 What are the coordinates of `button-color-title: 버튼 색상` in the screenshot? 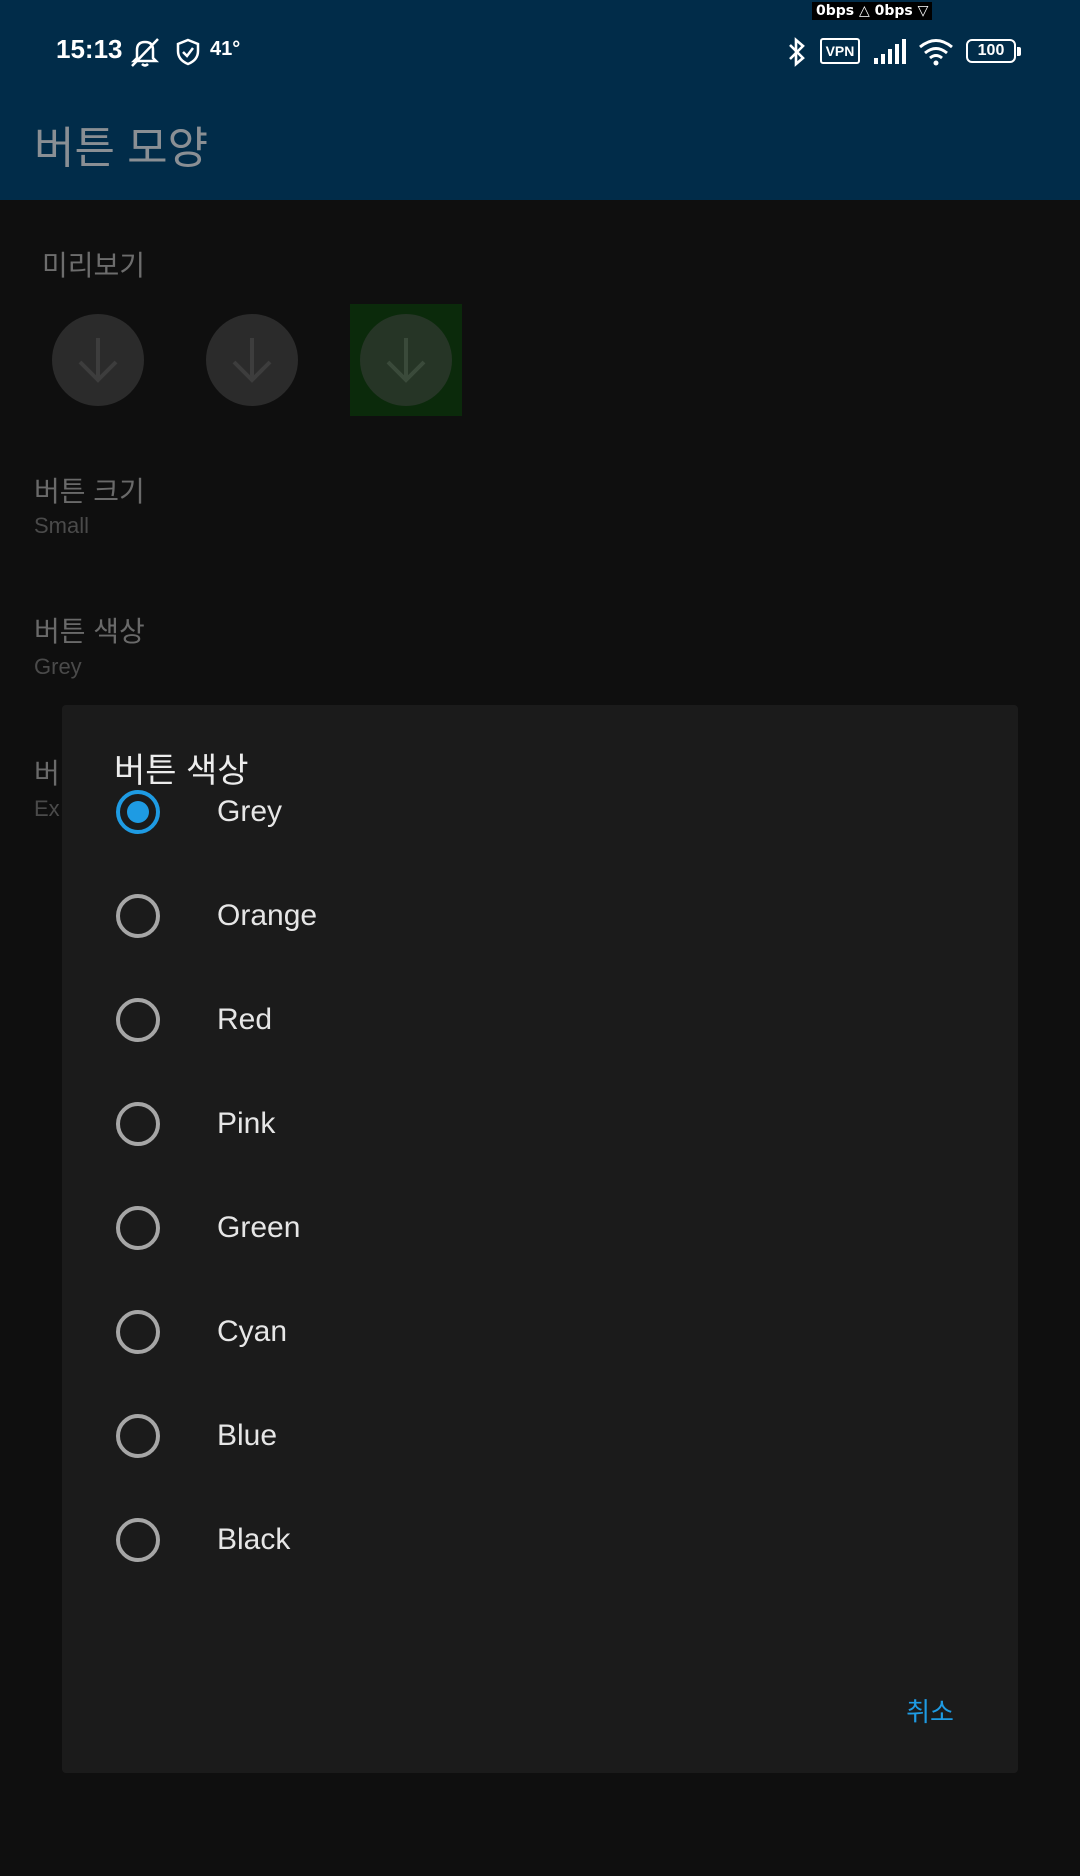 It's located at (89, 631).